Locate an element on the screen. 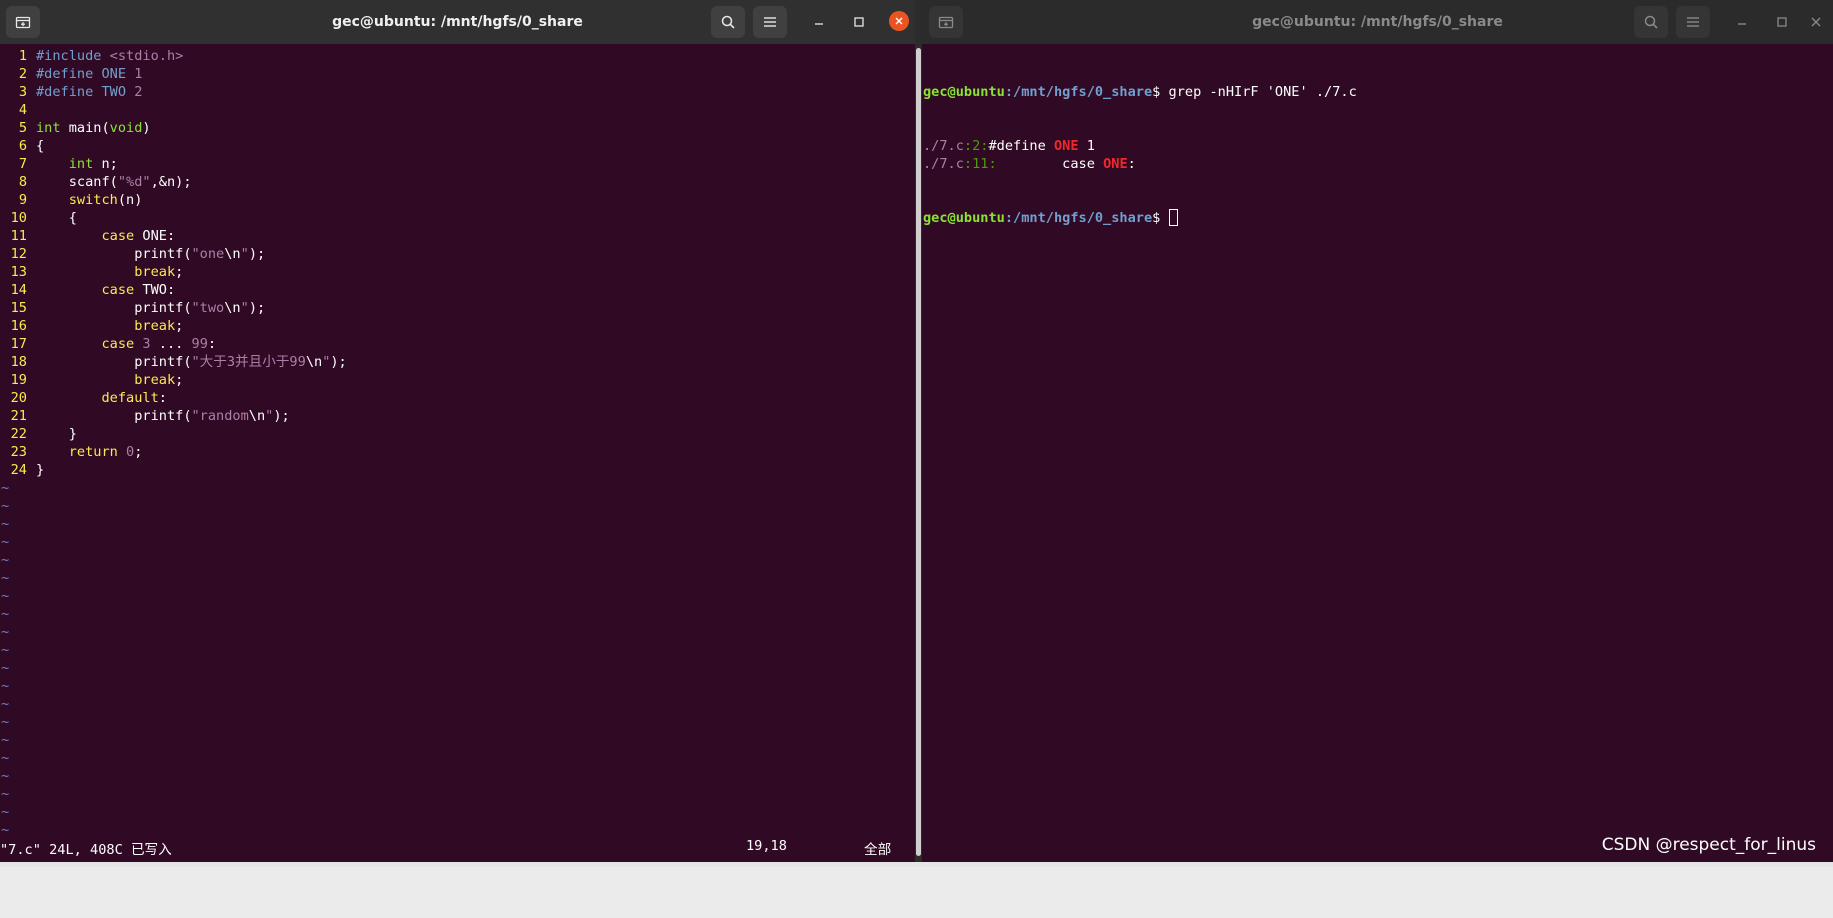 The image size is (1833, 918). code-token: "大于3并且小于99 is located at coordinates (248, 362).